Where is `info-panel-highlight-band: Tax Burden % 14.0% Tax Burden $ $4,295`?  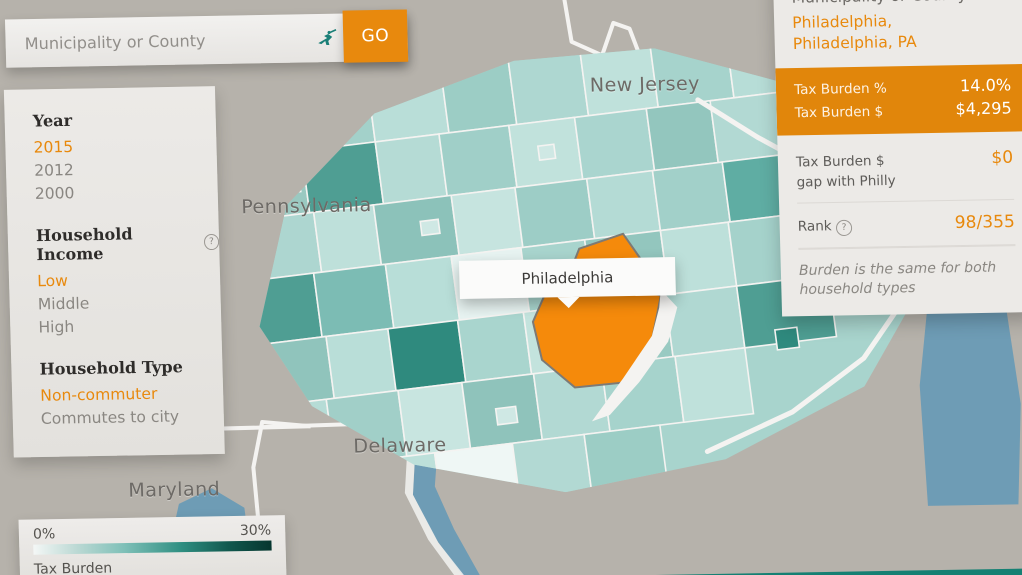 info-panel-highlight-band: Tax Burden % 14.0% Tax Burden $ $4,295 is located at coordinates (898, 99).